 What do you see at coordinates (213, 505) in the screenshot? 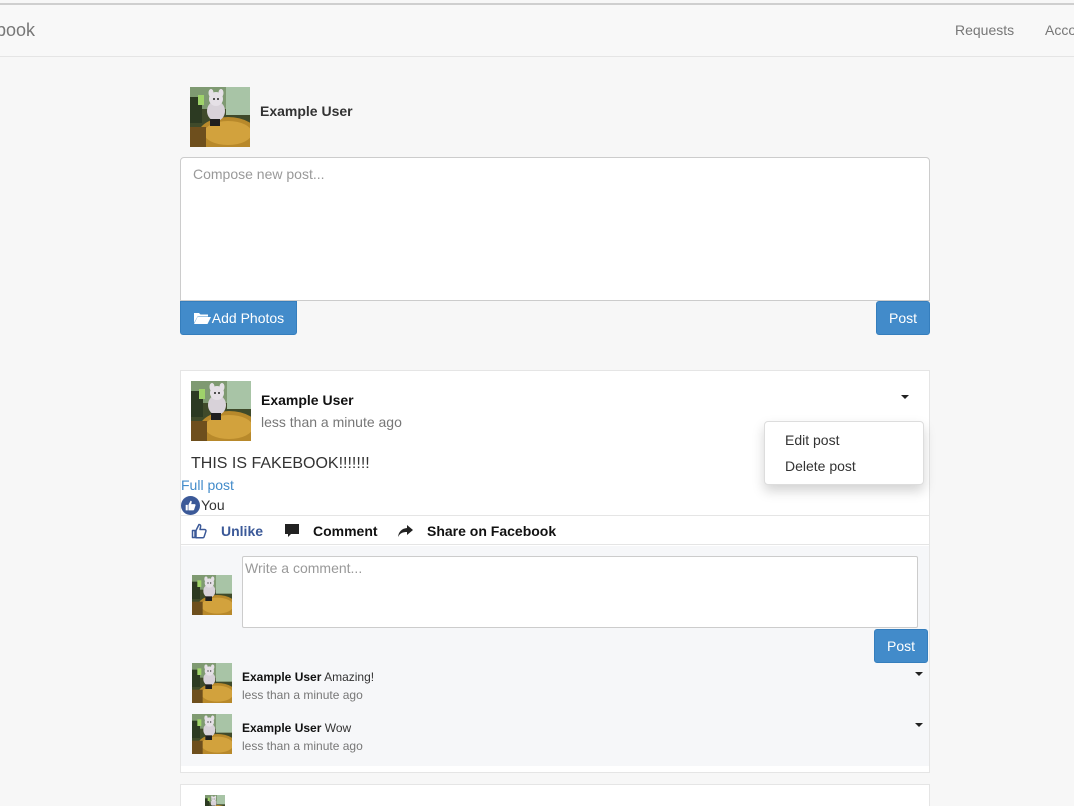
I see `likes-summary: You` at bounding box center [213, 505].